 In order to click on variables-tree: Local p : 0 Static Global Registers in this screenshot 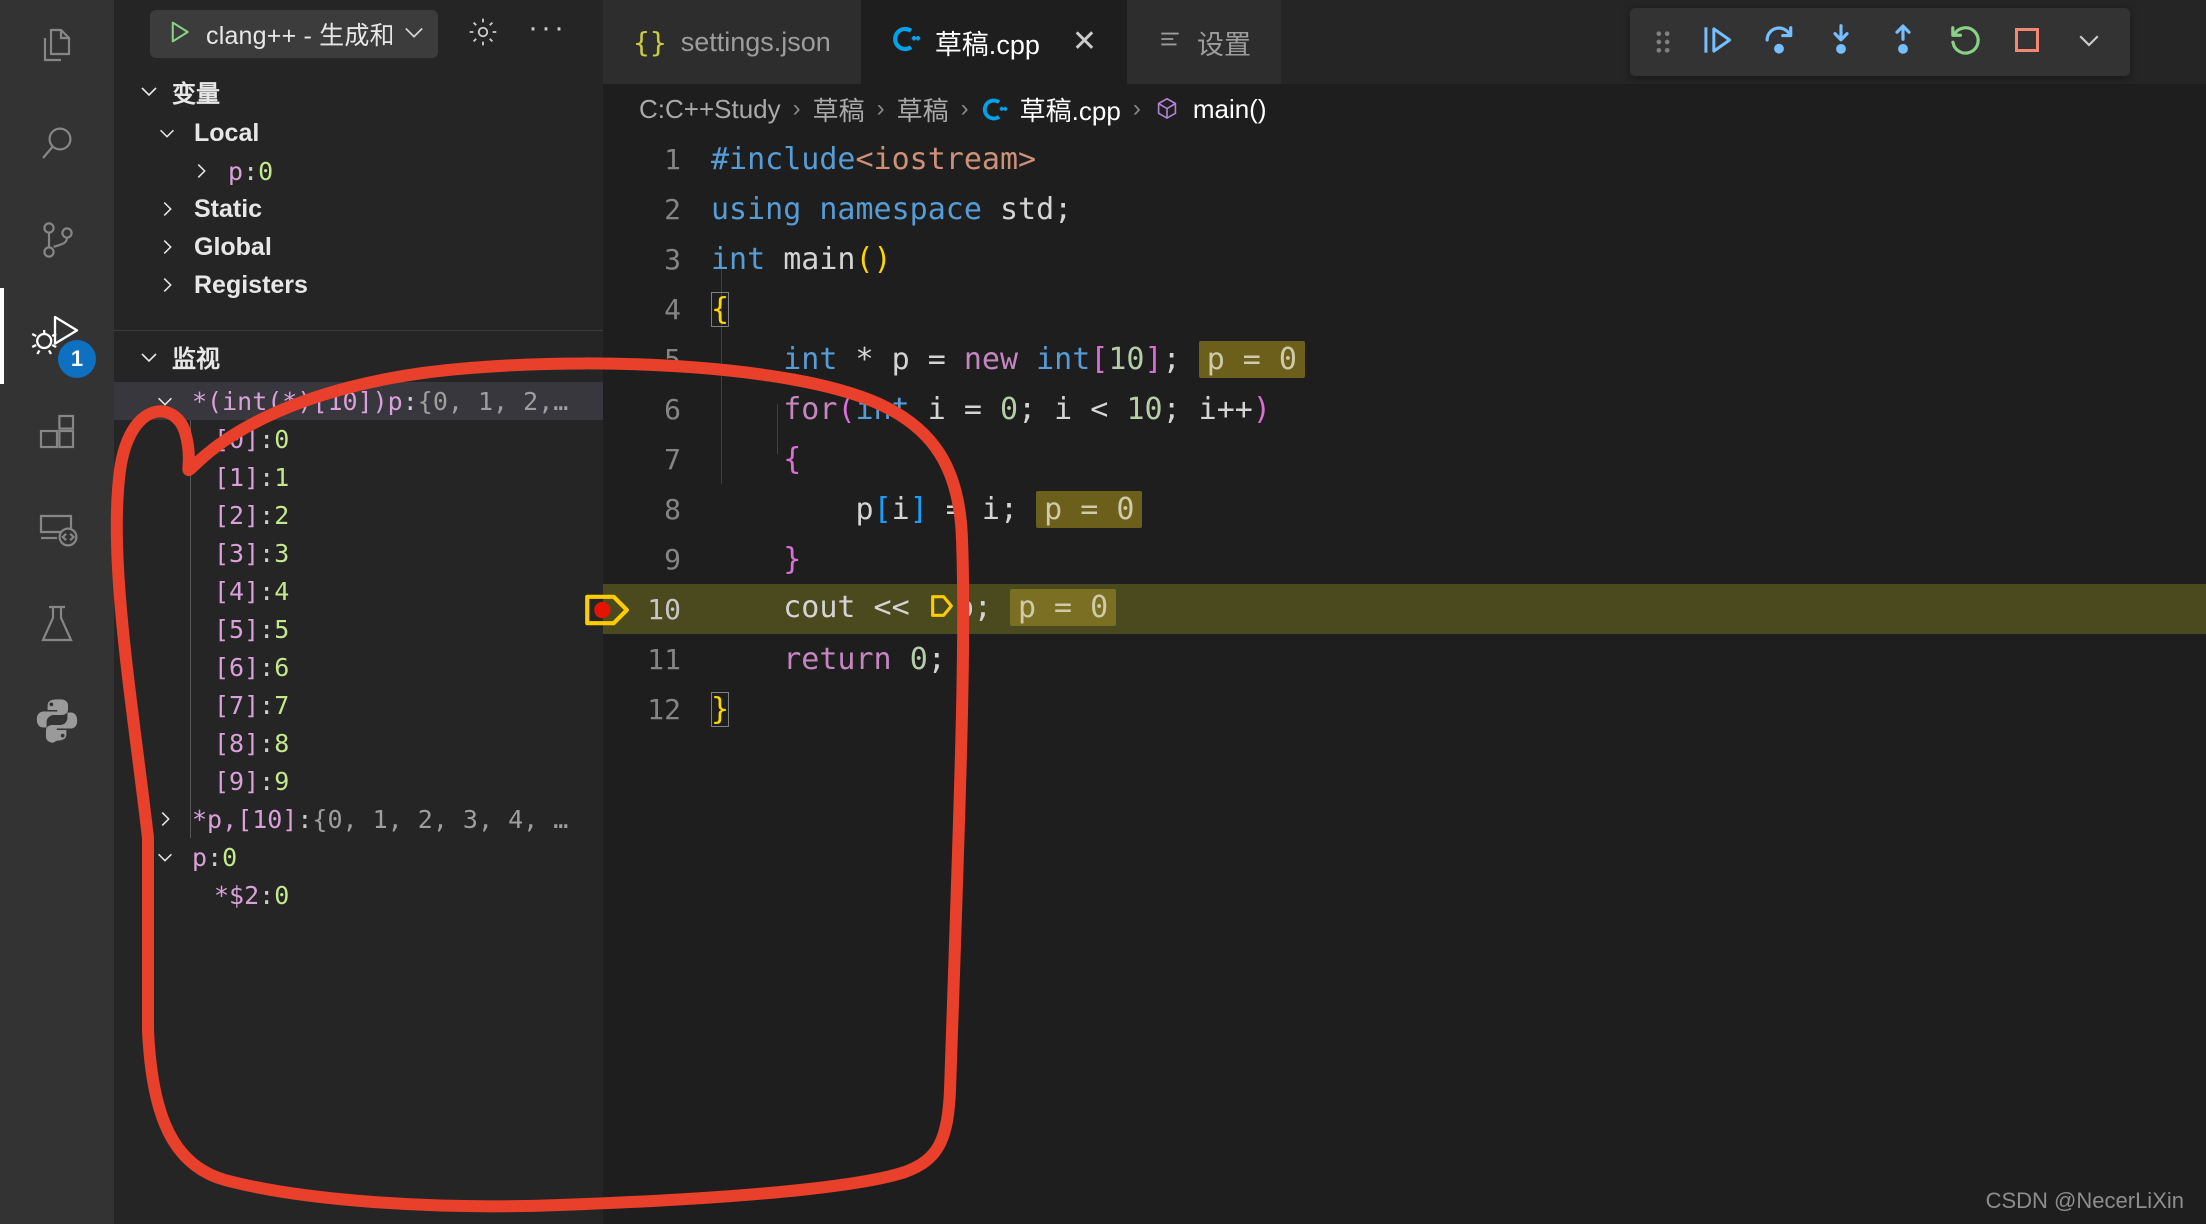, I will do `click(358, 209)`.